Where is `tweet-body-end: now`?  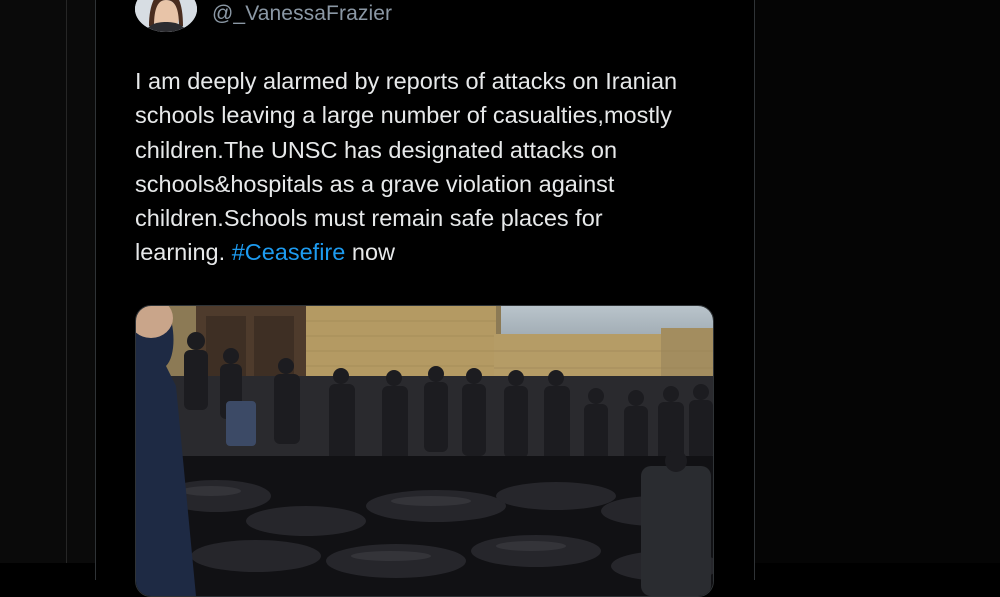 tweet-body-end: now is located at coordinates (370, 252).